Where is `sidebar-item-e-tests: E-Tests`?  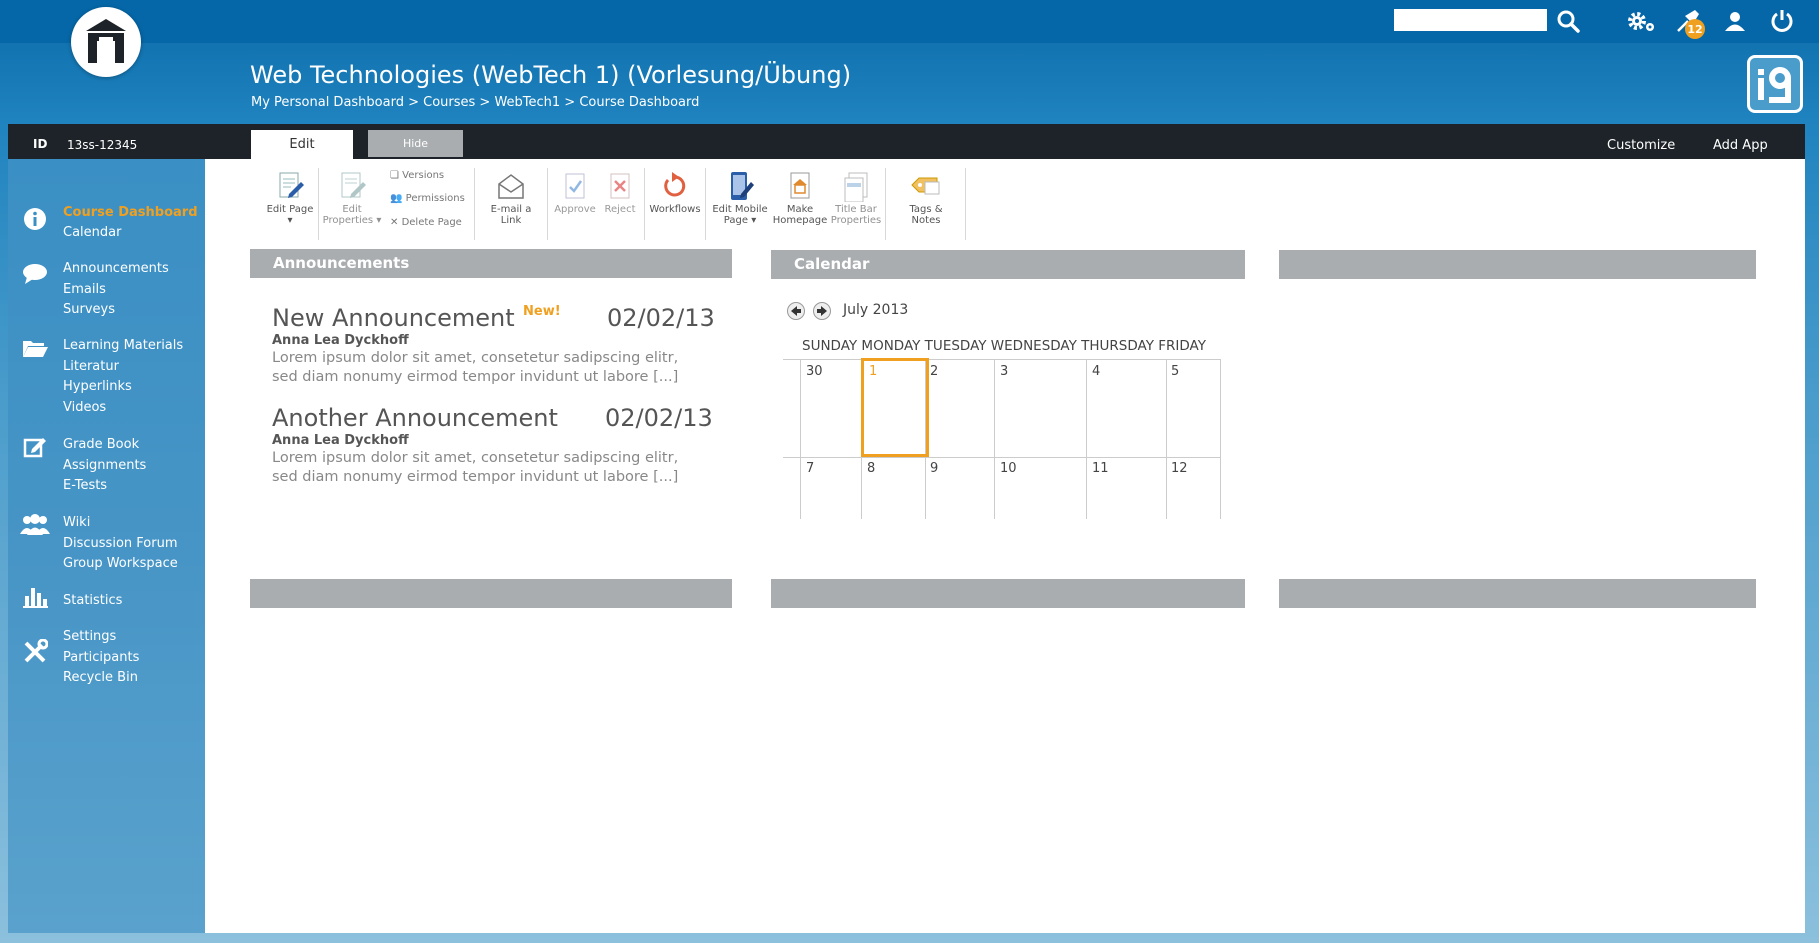 sidebar-item-e-tests: E-Tests is located at coordinates (85, 485).